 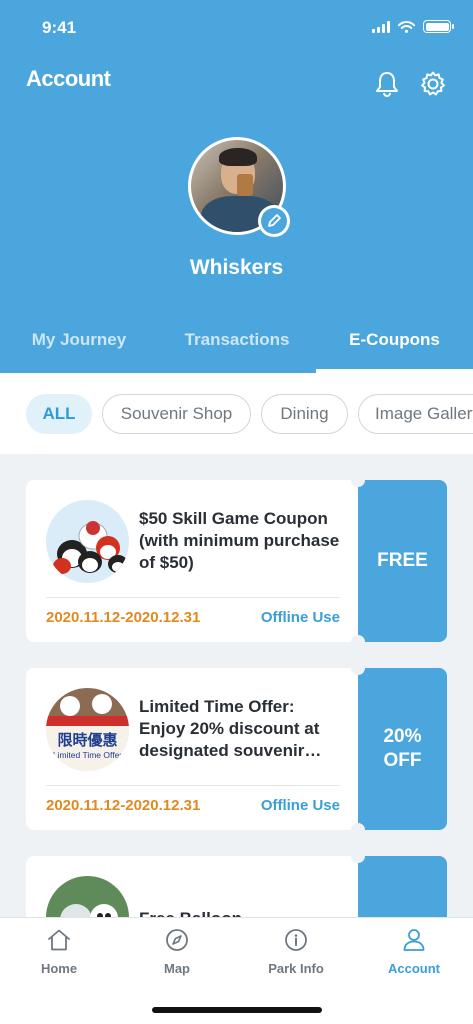 What do you see at coordinates (59, 940) in the screenshot?
I see `home-icon` at bounding box center [59, 940].